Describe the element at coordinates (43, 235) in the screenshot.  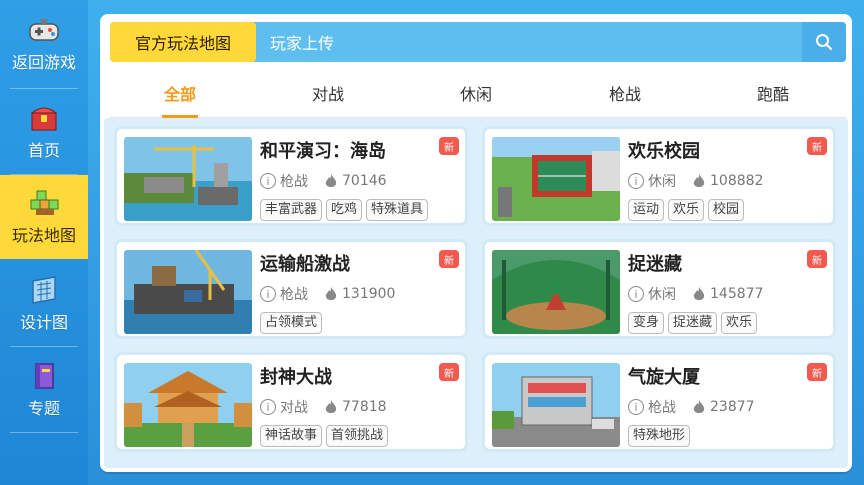
I see `sidebar-item-label: 玩法地图` at that location.